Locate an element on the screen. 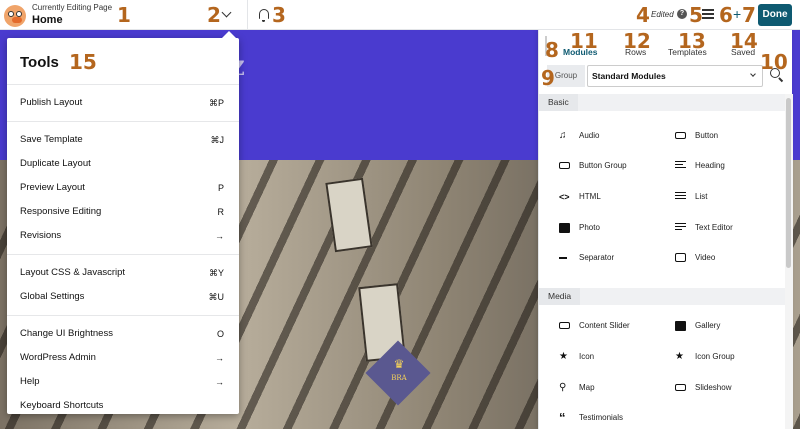 This screenshot has height=429, width=800. editing-subtitle: Currently Editing Page is located at coordinates (72, 7).